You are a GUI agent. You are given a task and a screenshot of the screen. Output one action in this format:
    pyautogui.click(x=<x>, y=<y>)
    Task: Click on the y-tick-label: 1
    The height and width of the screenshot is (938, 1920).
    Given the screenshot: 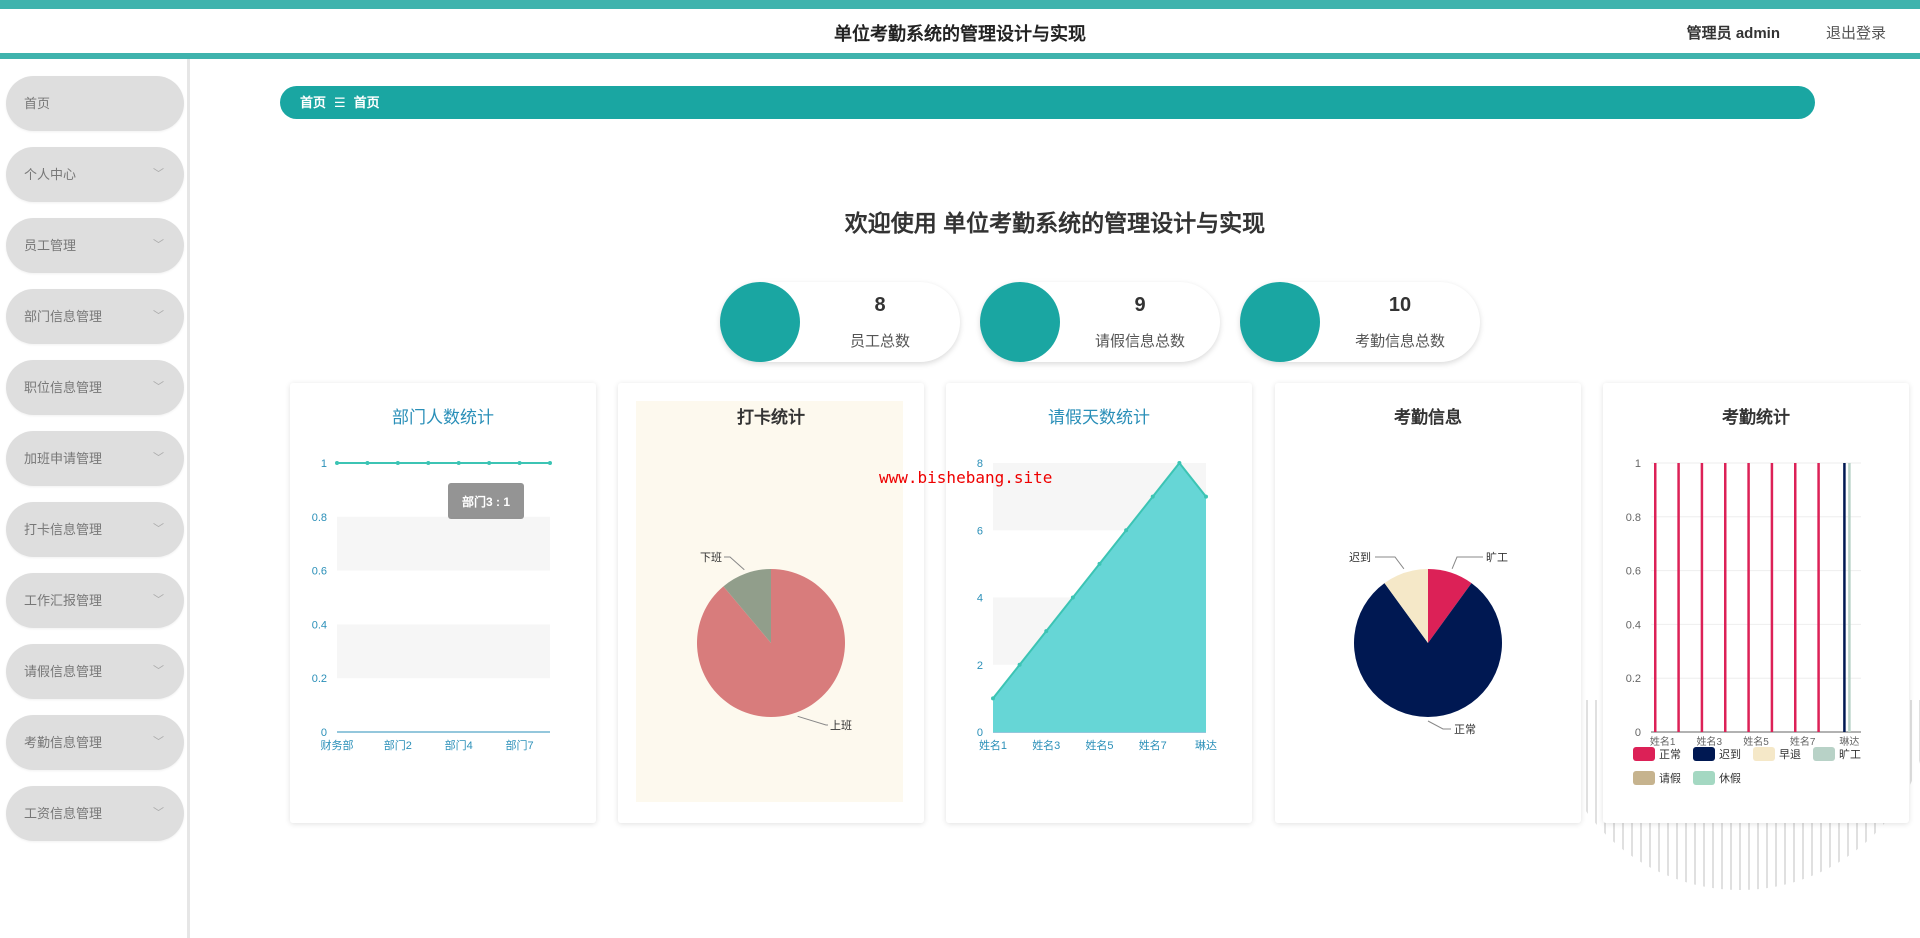 What is the action you would take?
    pyautogui.click(x=324, y=464)
    